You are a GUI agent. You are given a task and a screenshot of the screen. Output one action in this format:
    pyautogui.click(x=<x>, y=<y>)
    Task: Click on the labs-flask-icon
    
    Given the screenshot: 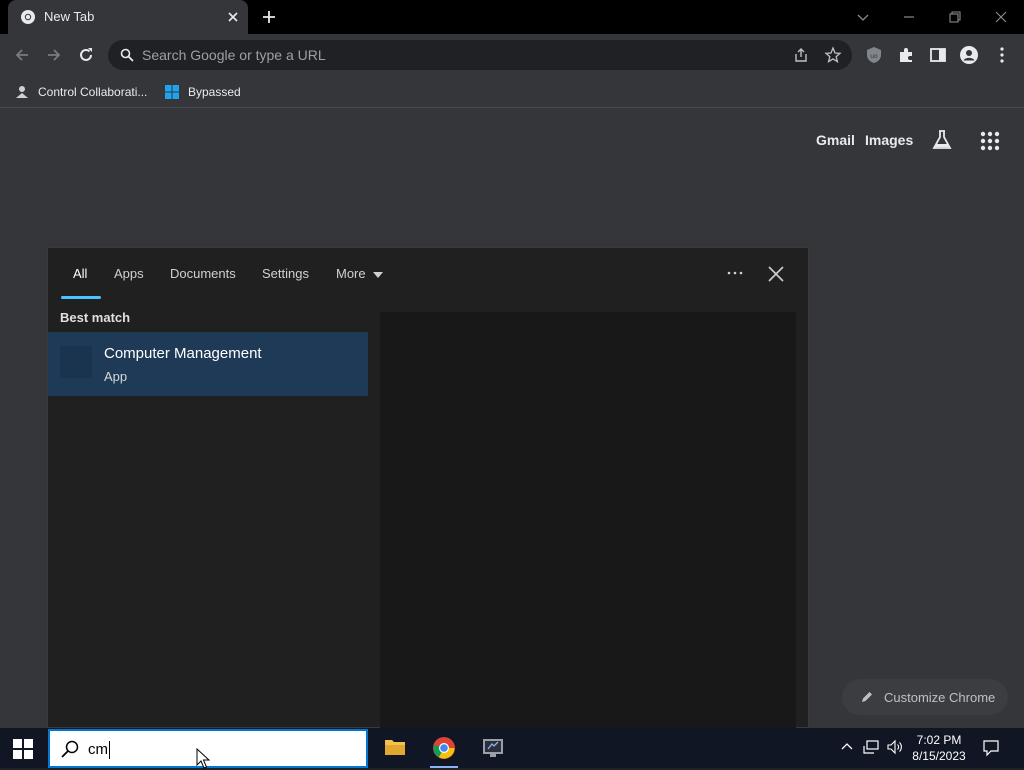 What is the action you would take?
    pyautogui.click(x=942, y=140)
    